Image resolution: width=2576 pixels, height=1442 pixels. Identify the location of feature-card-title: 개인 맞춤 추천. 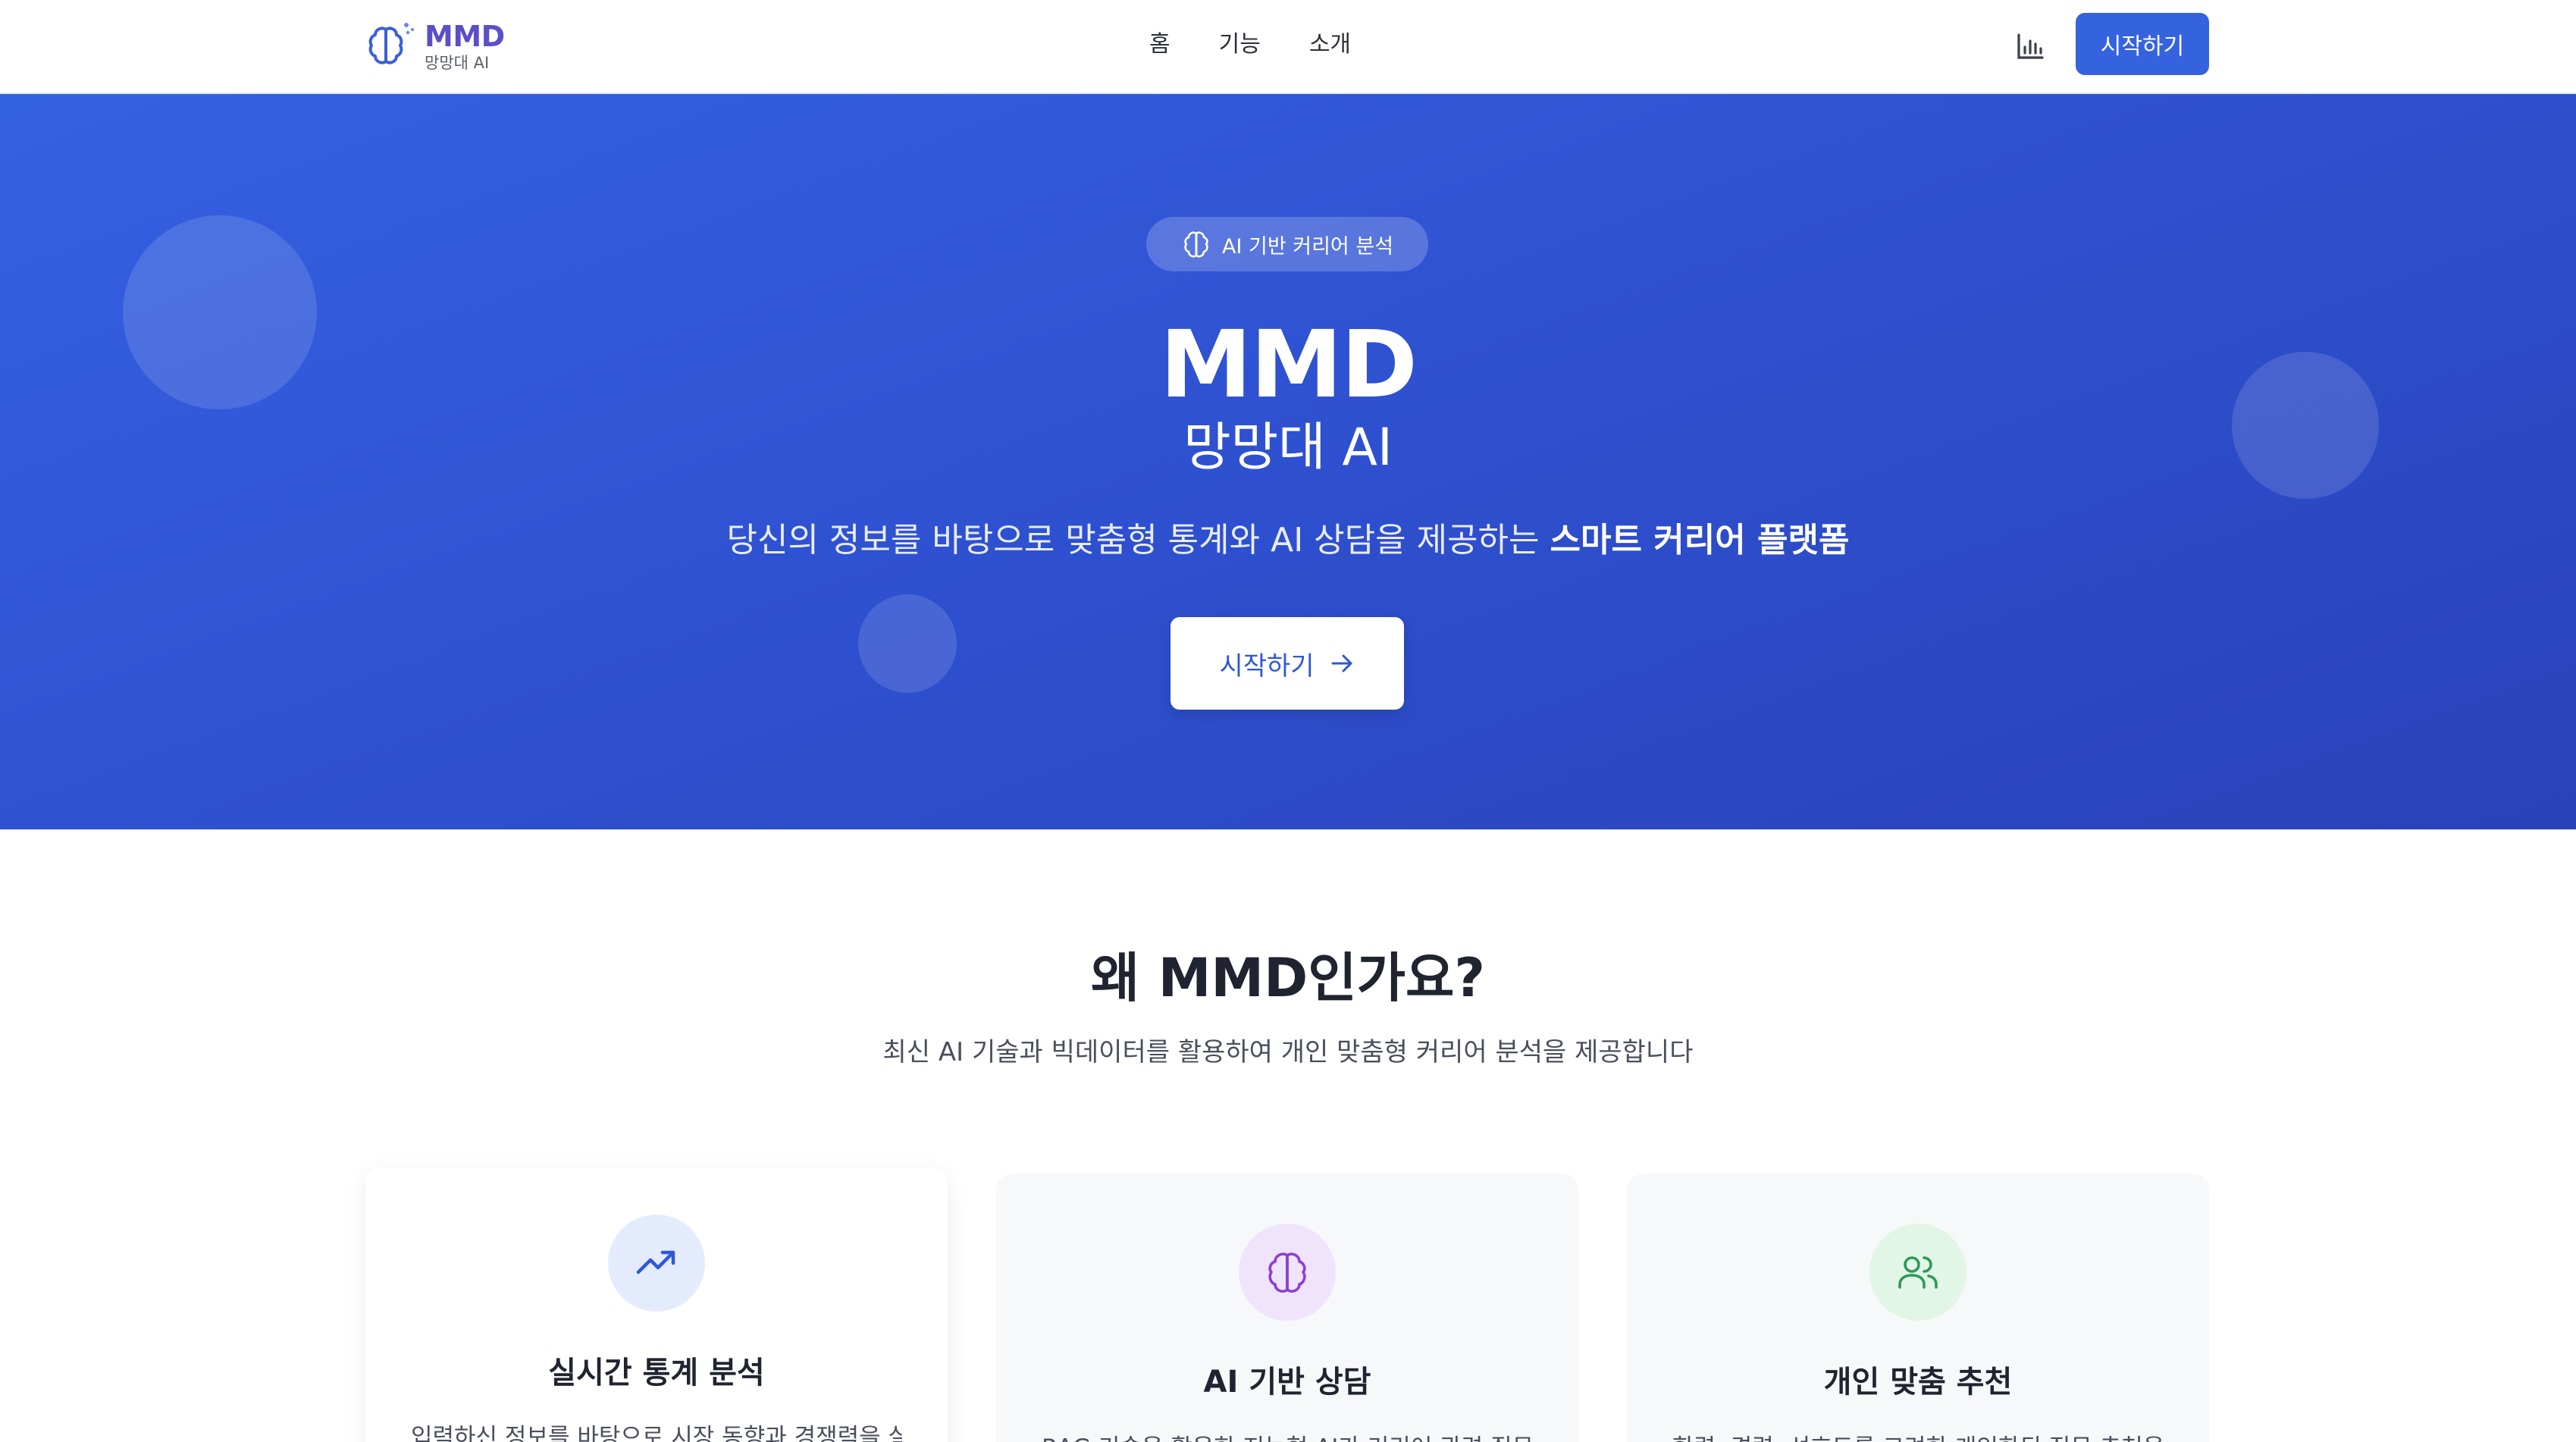
(1918, 1382).